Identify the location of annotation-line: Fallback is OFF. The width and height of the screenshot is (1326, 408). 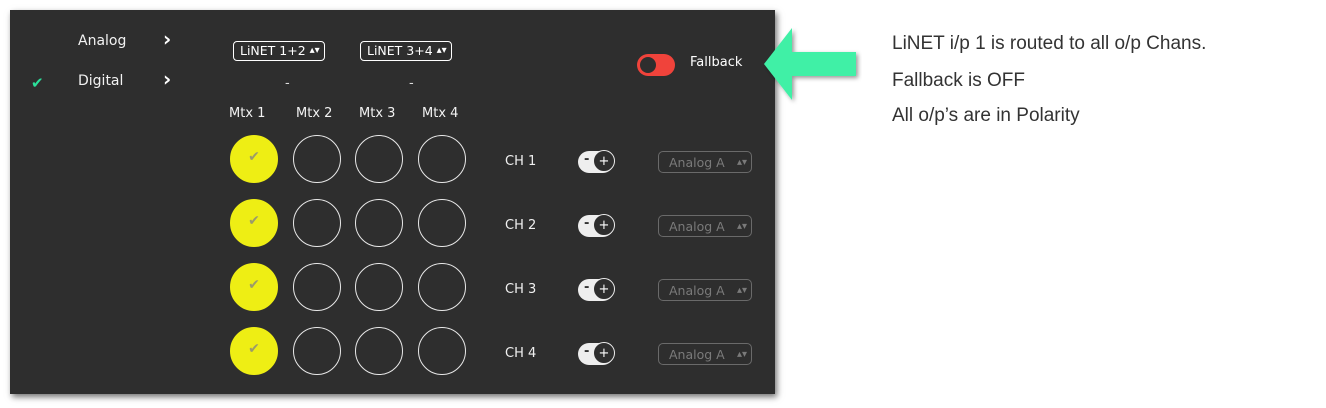
(959, 80).